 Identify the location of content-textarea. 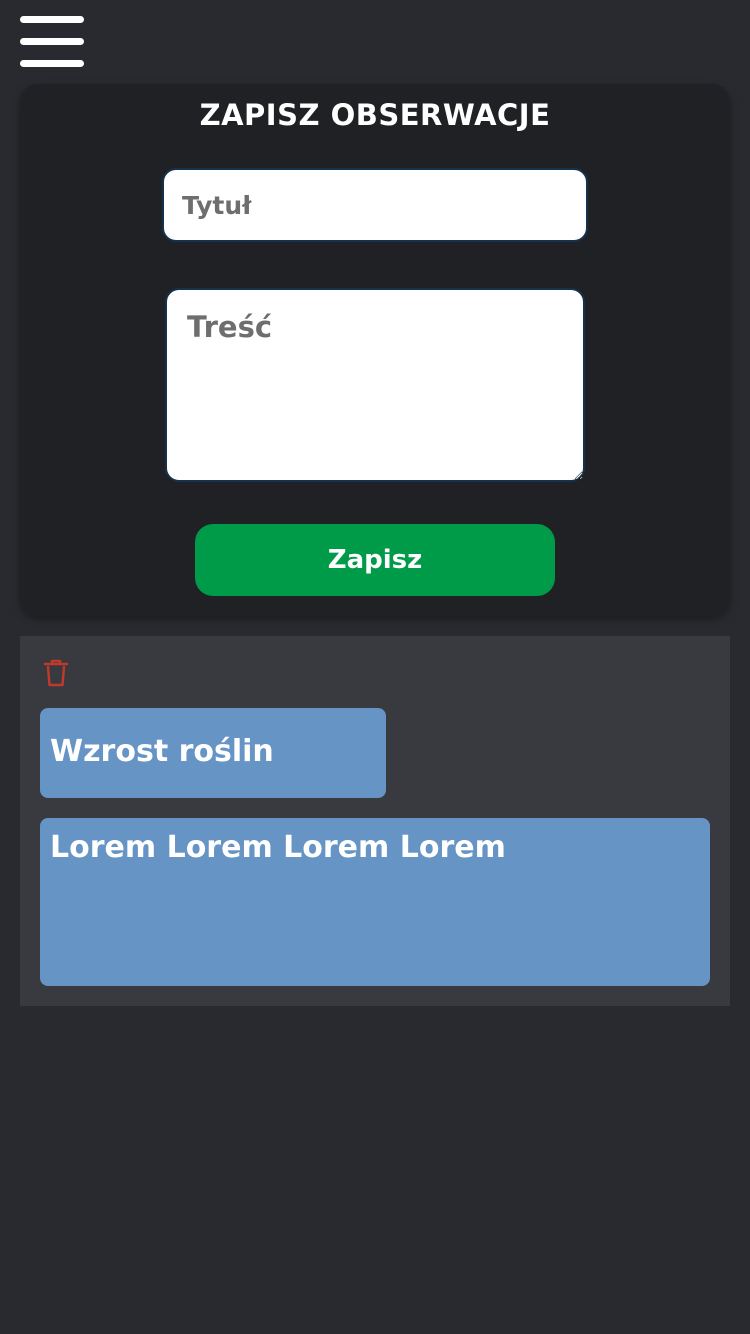
(375, 385).